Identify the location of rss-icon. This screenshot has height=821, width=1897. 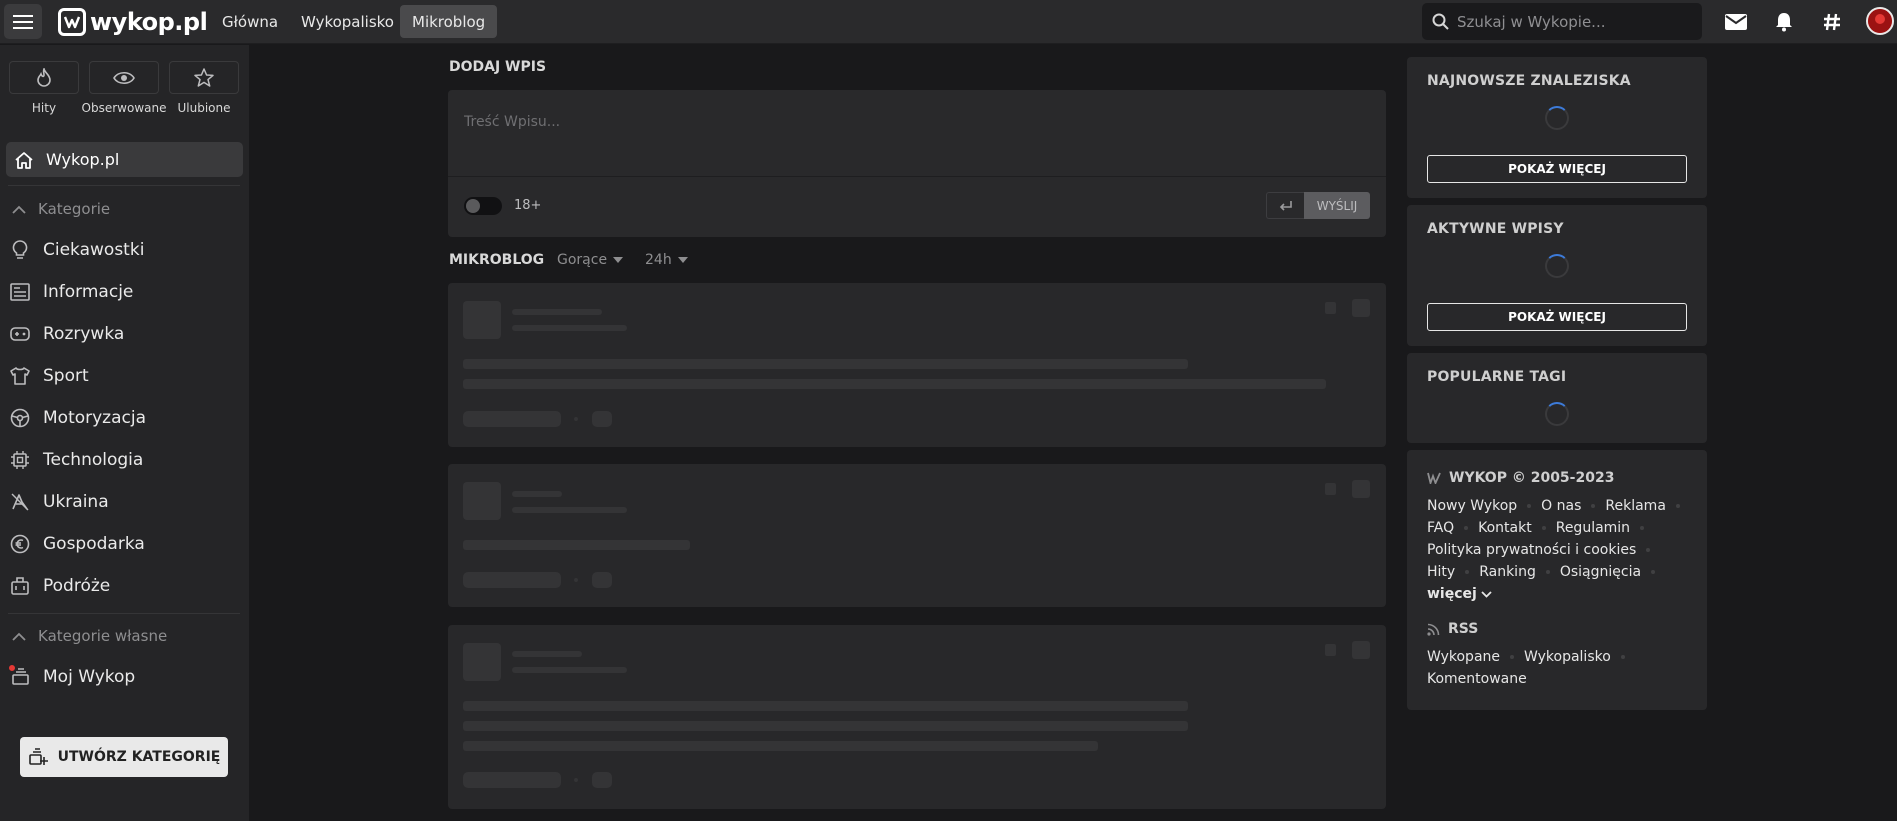
(1433, 629).